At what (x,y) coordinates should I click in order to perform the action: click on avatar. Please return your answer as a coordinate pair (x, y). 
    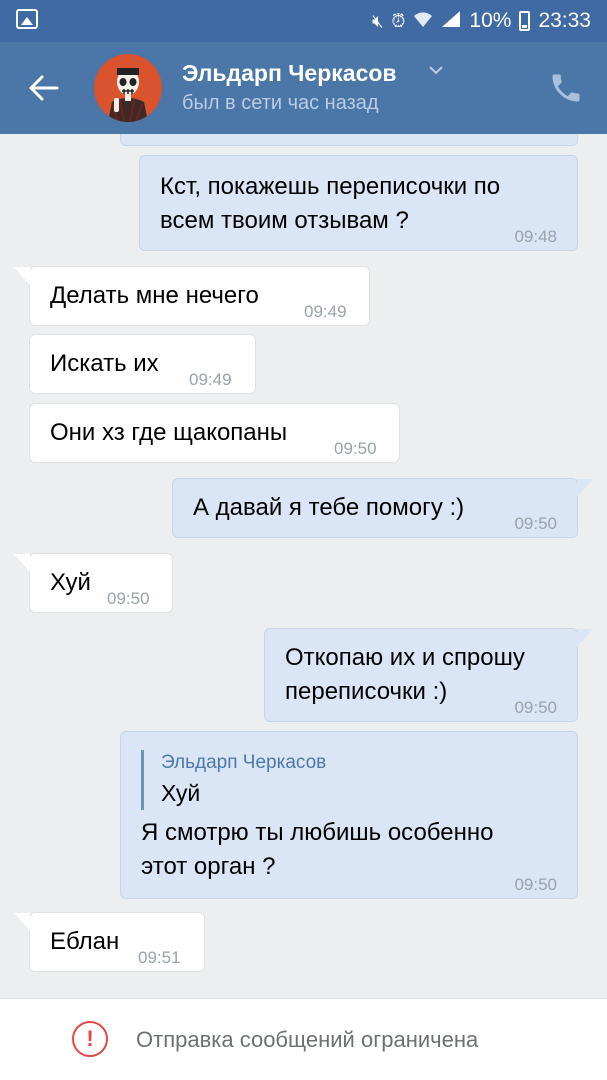
    Looking at the image, I should click on (128, 88).